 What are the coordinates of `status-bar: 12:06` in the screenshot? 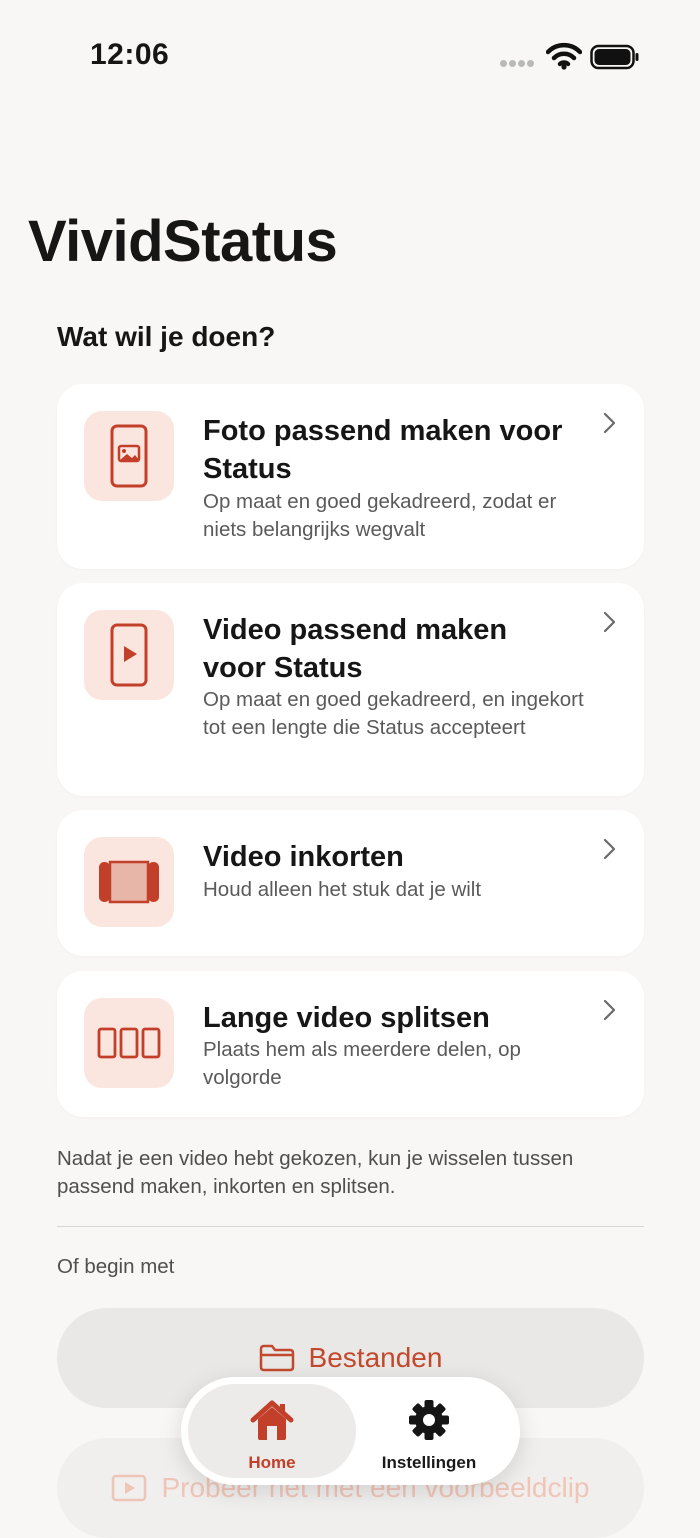 It's located at (350, 55).